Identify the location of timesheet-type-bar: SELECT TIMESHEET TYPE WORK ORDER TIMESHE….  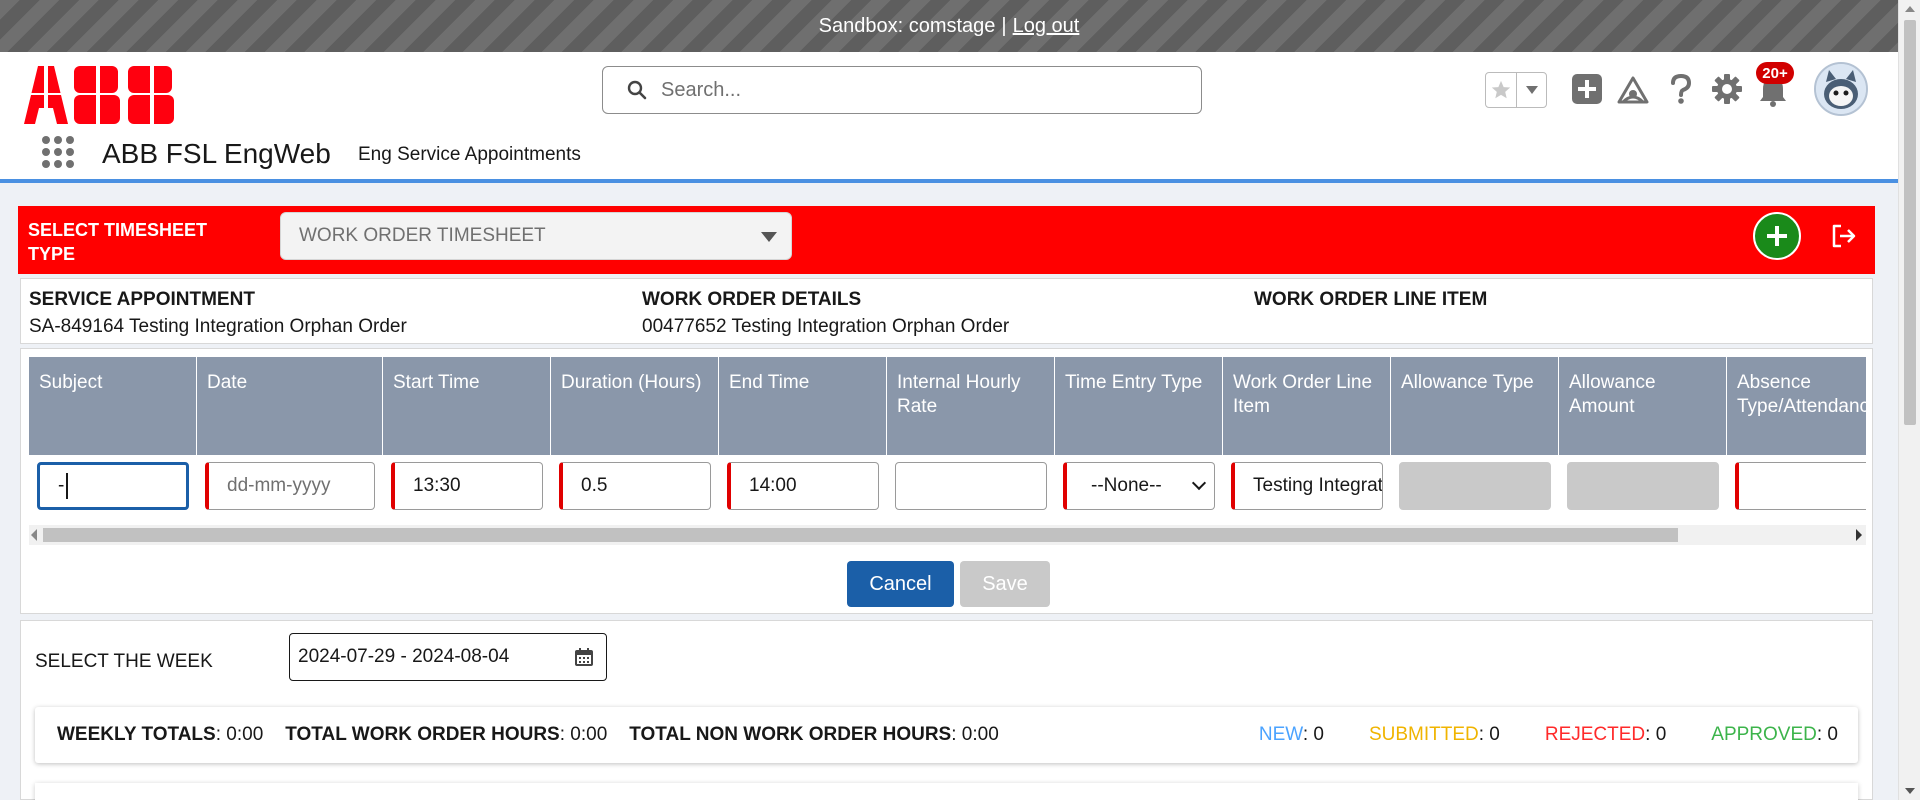
(946, 240).